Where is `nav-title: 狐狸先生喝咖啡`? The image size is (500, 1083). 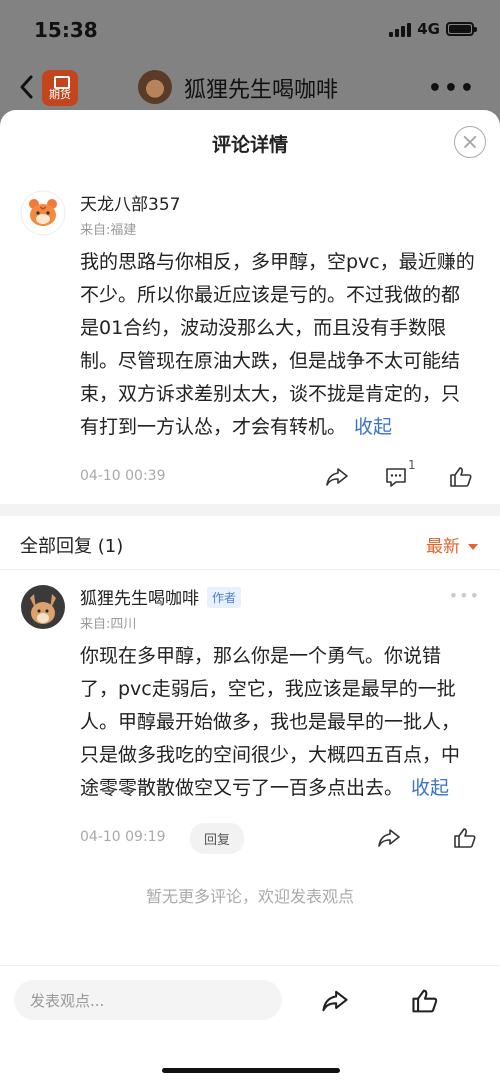
nav-title: 狐狸先生喝咖啡 is located at coordinates (261, 90).